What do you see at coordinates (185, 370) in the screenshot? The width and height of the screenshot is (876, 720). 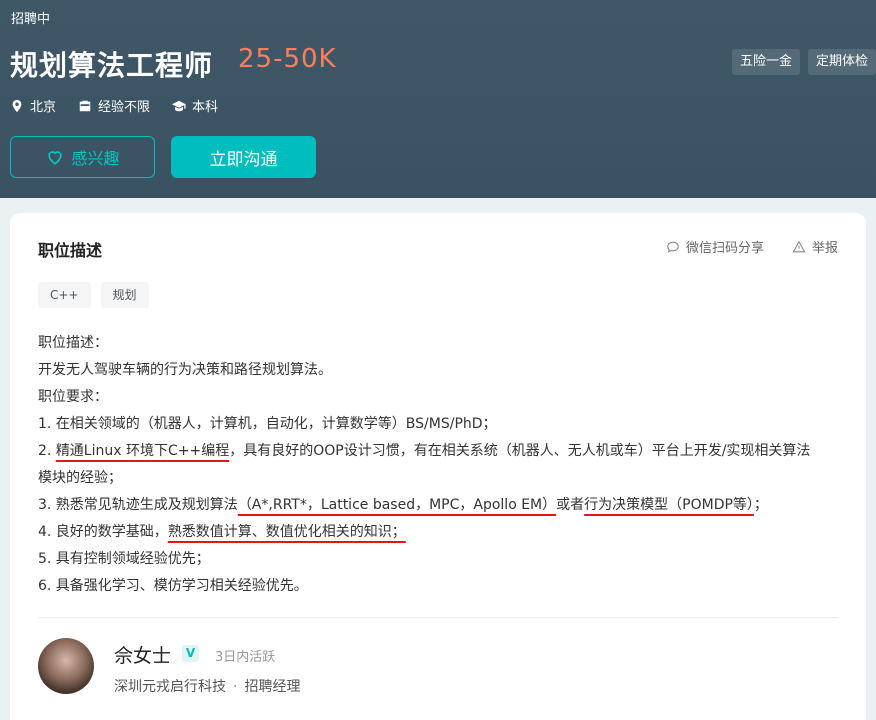 I see `desc-line: 开发无人驾驶车辆的行为决策和路径规划算法。` at bounding box center [185, 370].